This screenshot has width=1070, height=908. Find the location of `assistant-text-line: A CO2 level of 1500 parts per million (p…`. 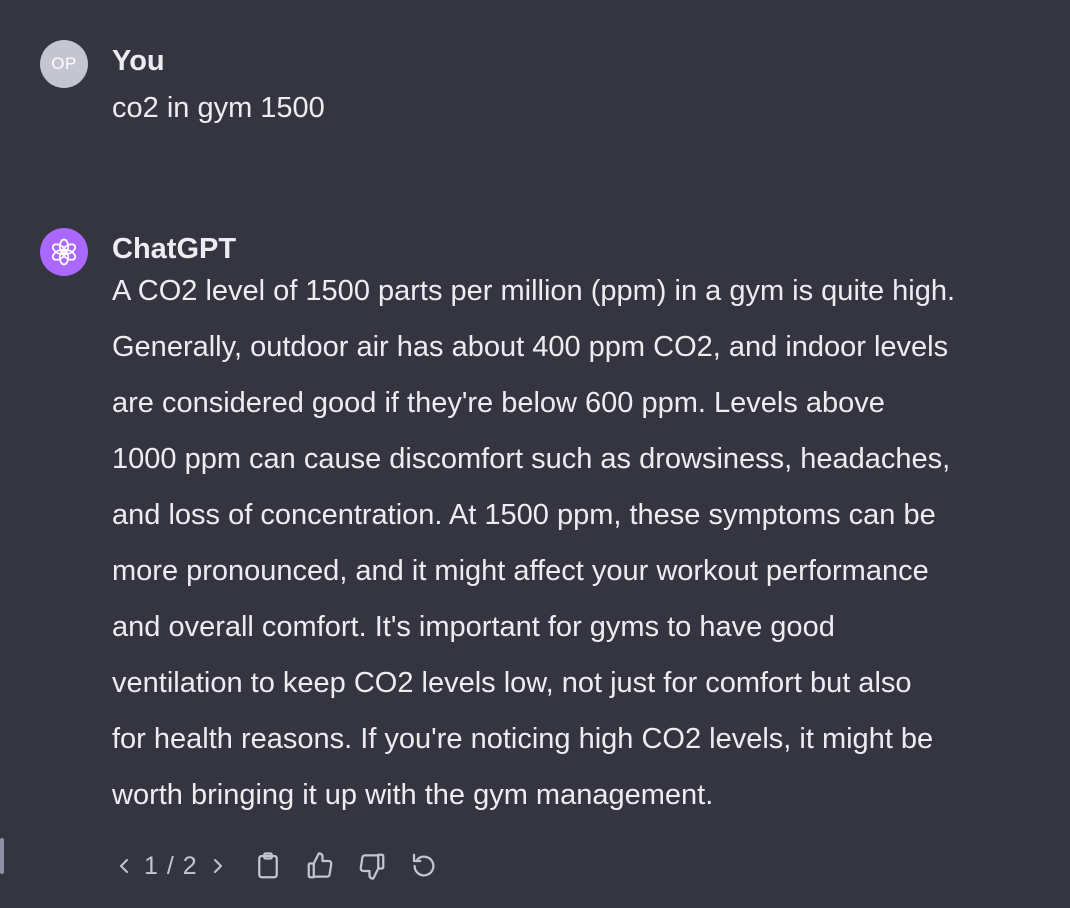

assistant-text-line: A CO2 level of 1500 parts per million (p… is located at coordinates (534, 291).